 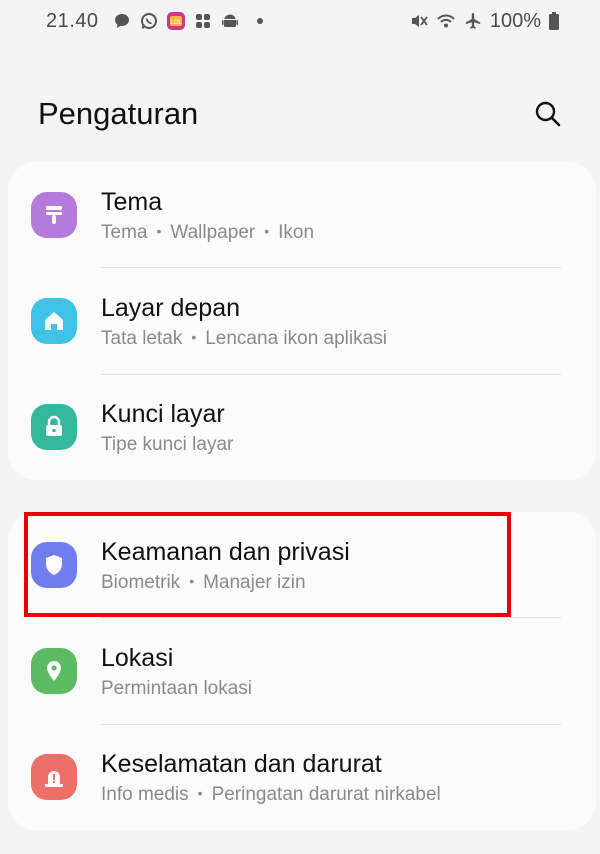 I want to click on slack-icon, so click(x=203, y=21).